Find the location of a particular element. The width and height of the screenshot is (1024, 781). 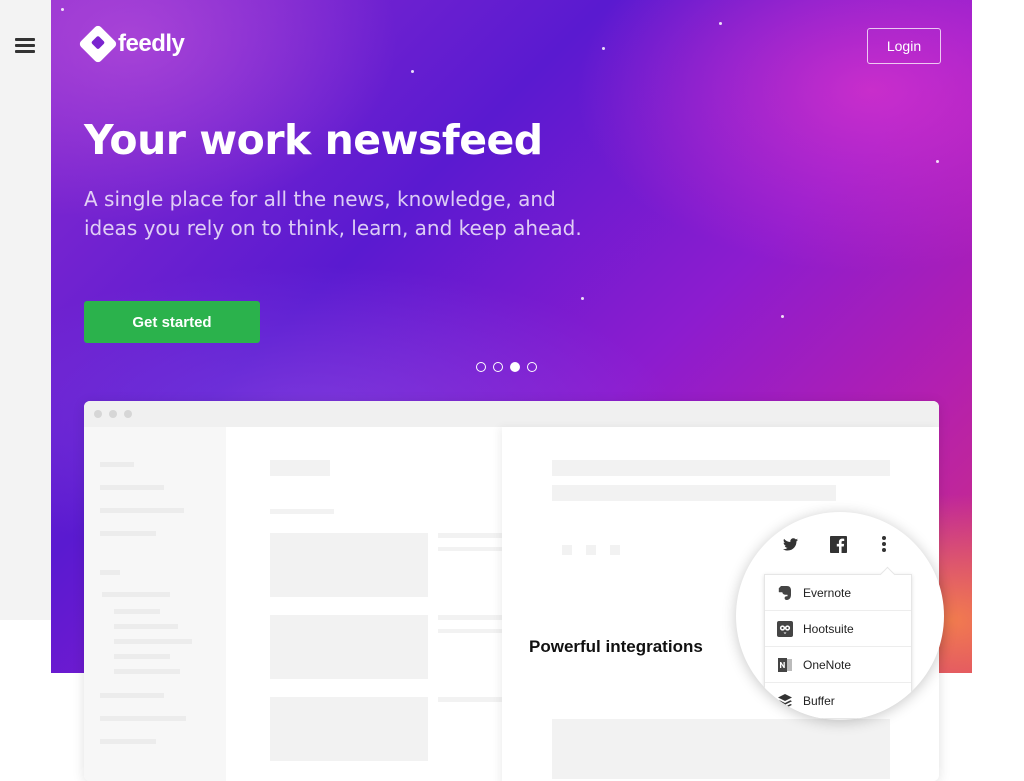

menu-item-buffer: Buffer is located at coordinates (838, 700).